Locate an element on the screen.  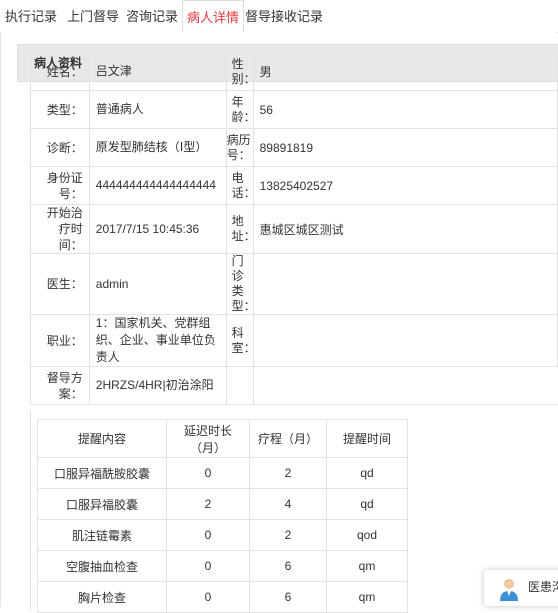
tab-supervision-received: 督导接收记录 is located at coordinates (284, 15).